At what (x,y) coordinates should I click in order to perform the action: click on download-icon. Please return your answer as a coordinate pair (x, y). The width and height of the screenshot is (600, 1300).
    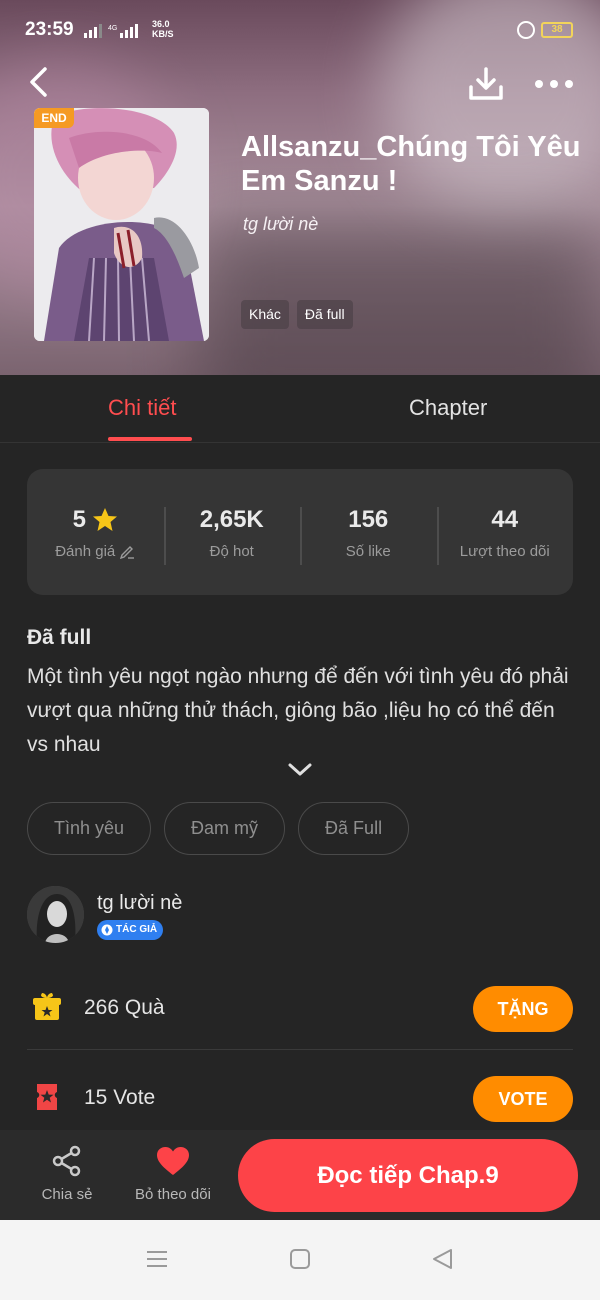
    Looking at the image, I should click on (486, 83).